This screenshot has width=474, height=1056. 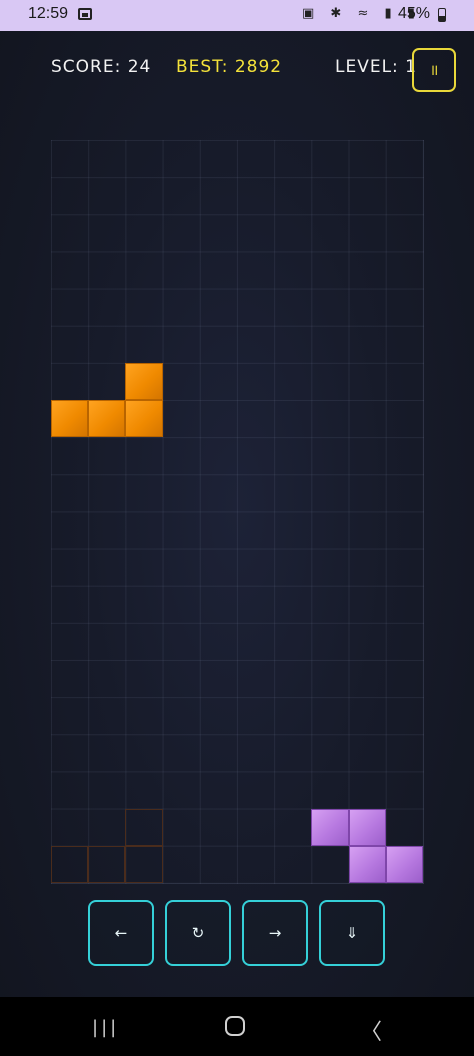 What do you see at coordinates (85, 14) in the screenshot?
I see `image-icon` at bounding box center [85, 14].